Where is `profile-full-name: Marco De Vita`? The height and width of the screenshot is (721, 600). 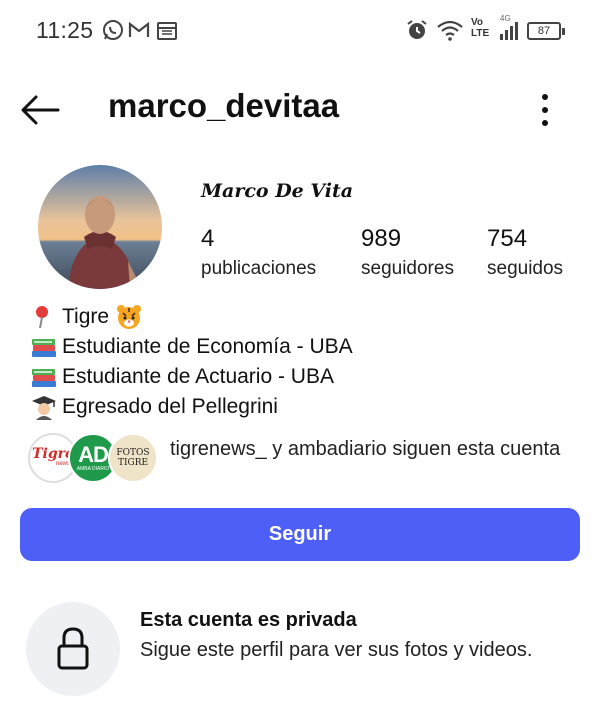 profile-full-name: Marco De Vita is located at coordinates (277, 191).